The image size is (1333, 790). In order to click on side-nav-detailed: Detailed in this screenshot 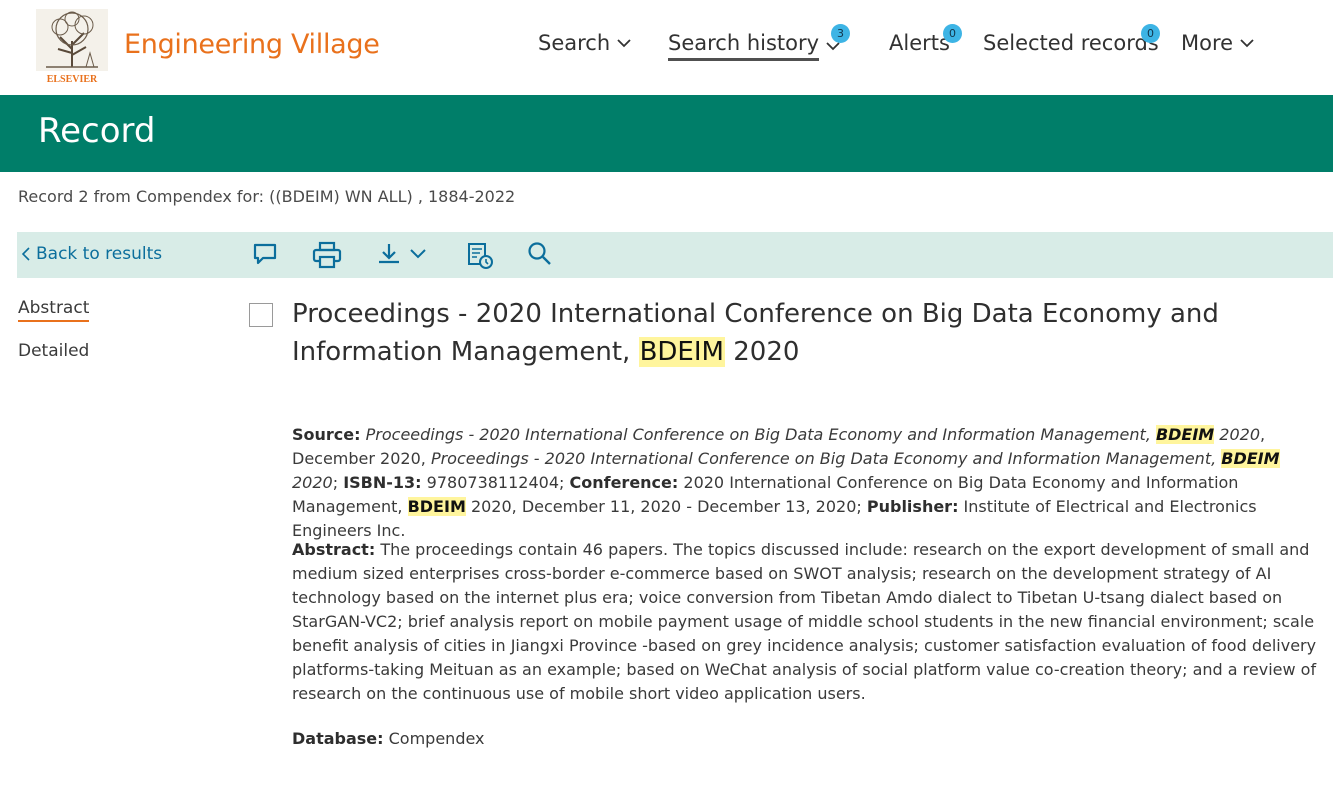, I will do `click(53, 351)`.